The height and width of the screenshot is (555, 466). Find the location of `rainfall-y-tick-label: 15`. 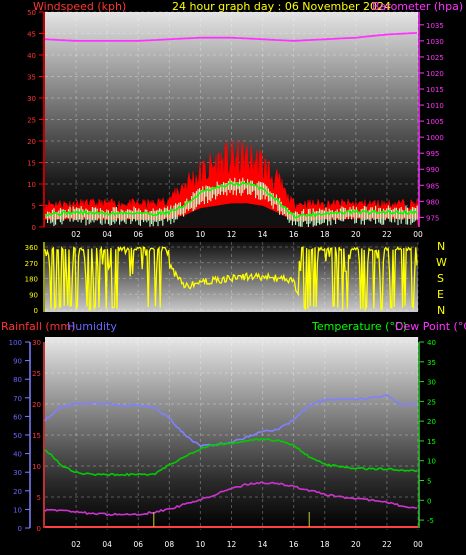

rainfall-y-tick-label: 15 is located at coordinates (36, 436).